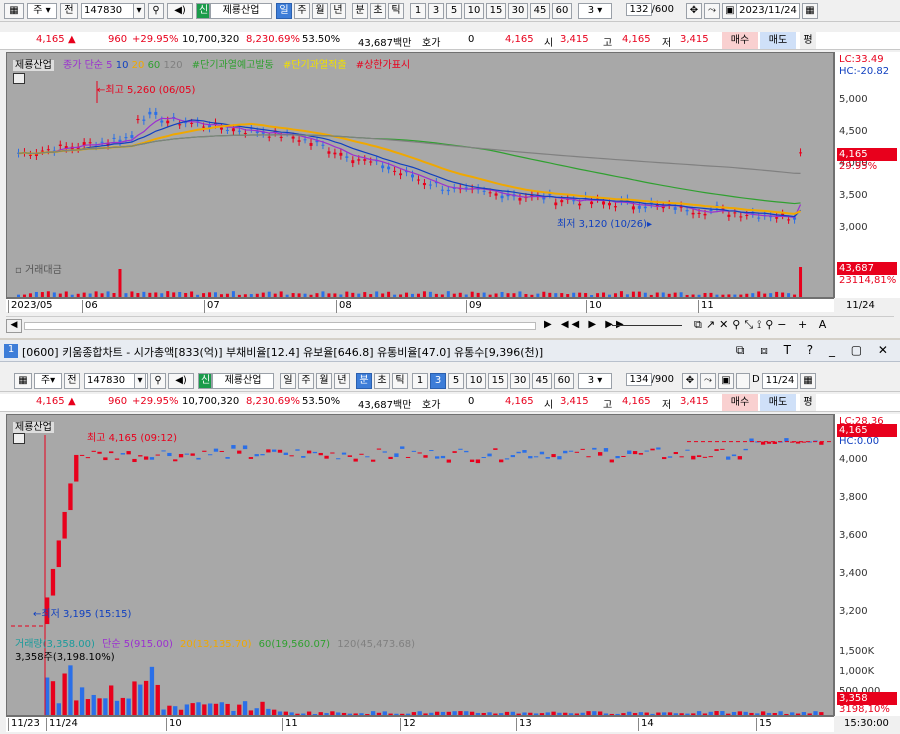  Describe the element at coordinates (14, 326) in the screenshot. I see `scroll-left-icon: ◀` at that location.